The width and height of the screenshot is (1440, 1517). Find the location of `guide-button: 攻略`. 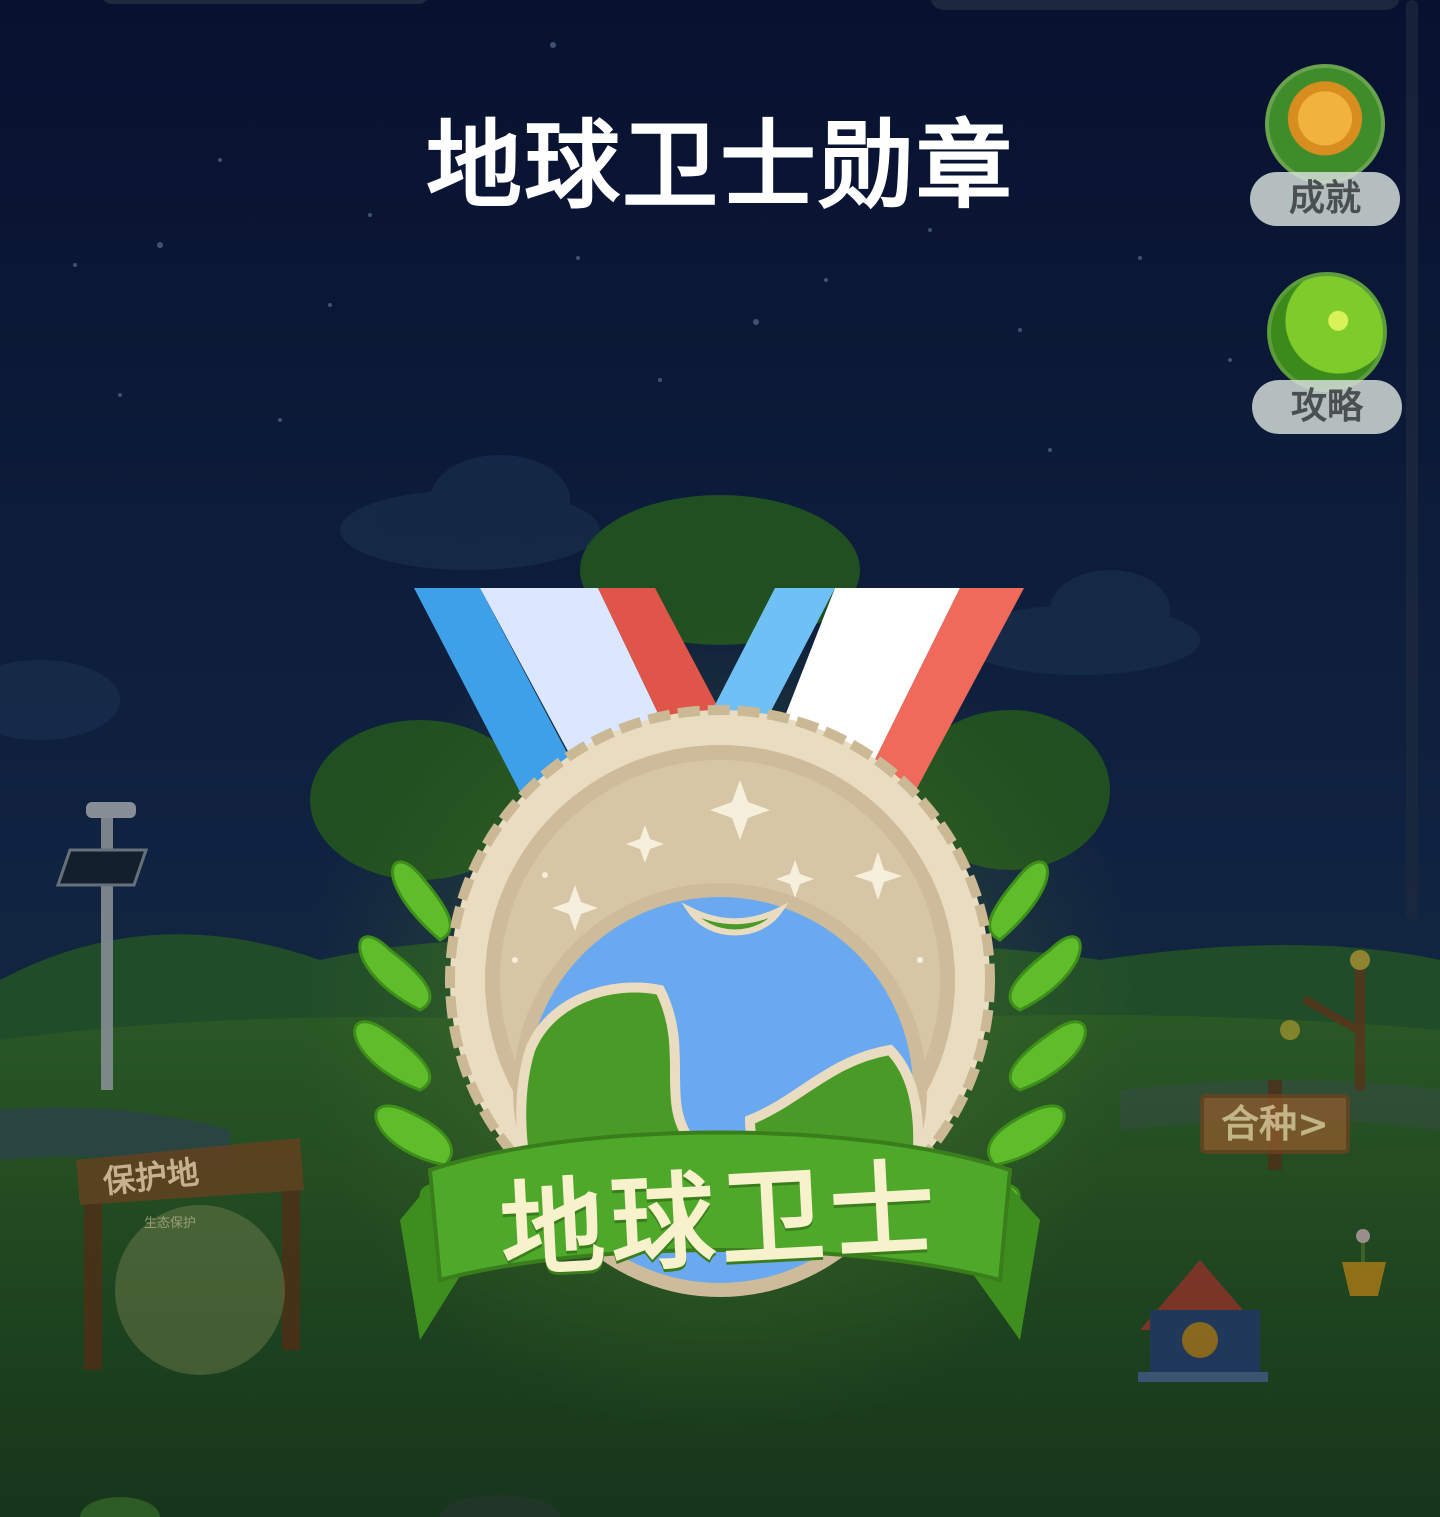

guide-button: 攻略 is located at coordinates (1327, 359).